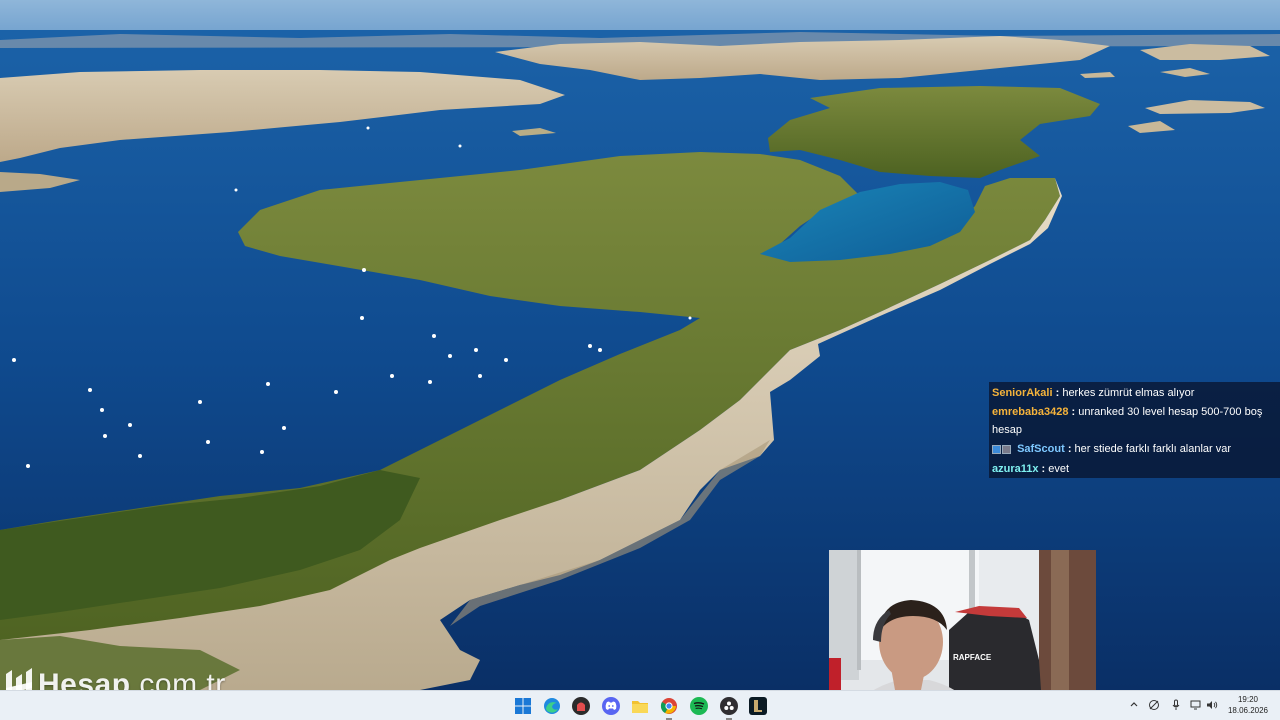 The width and height of the screenshot is (1280, 720). Describe the element at coordinates (1248, 710) in the screenshot. I see `clock-date: 18.06.2026` at that location.